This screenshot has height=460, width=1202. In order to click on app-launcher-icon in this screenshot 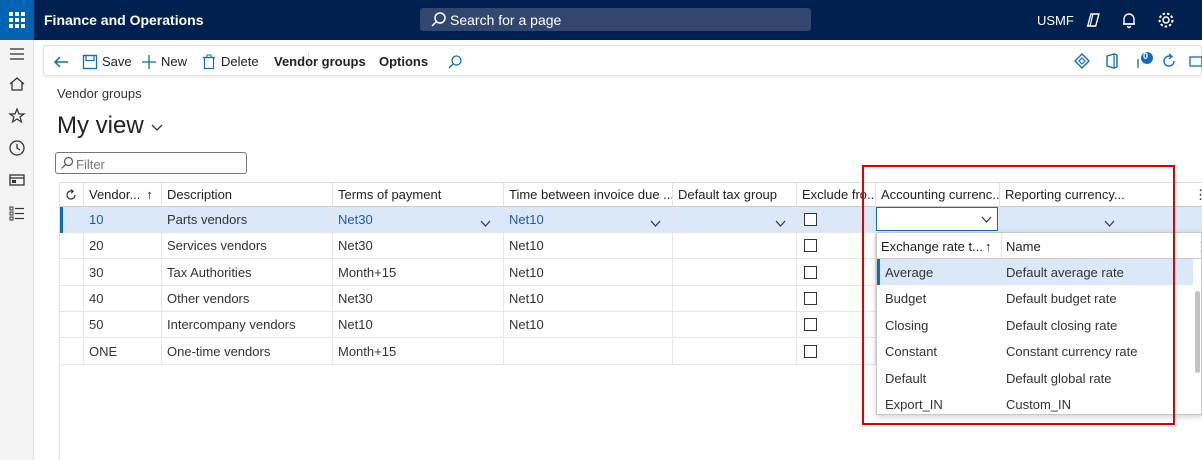, I will do `click(17, 20)`.